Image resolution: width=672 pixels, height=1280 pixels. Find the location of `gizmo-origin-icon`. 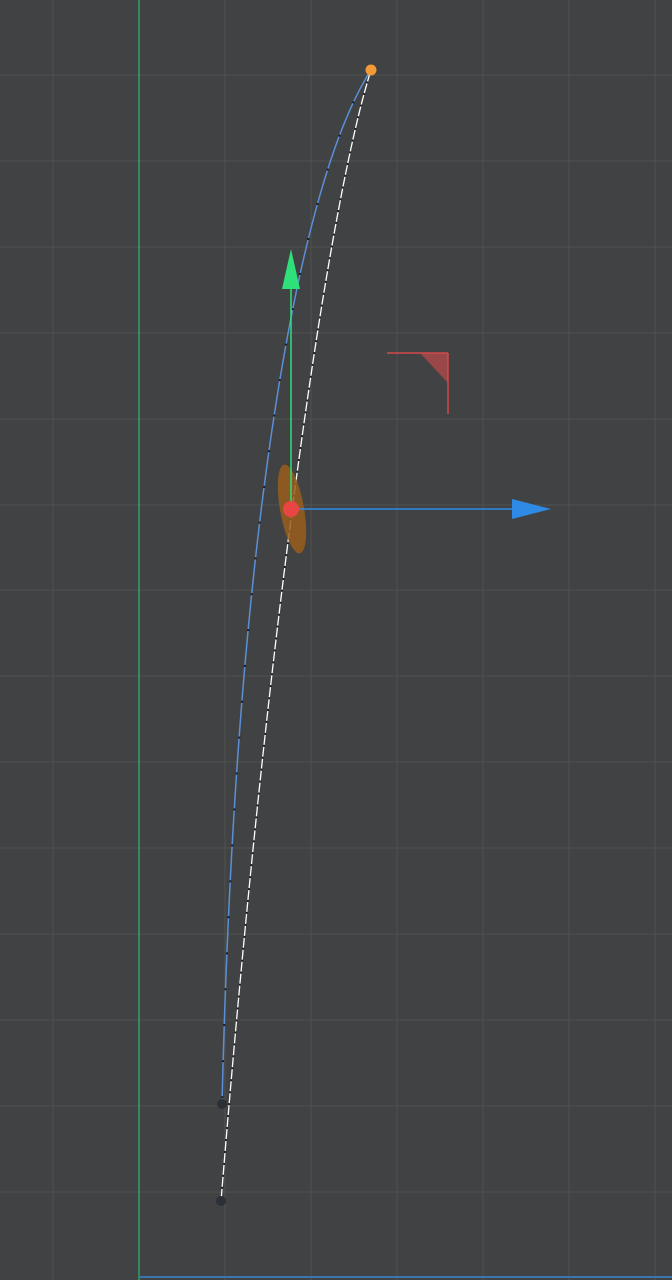

gizmo-origin-icon is located at coordinates (291, 509).